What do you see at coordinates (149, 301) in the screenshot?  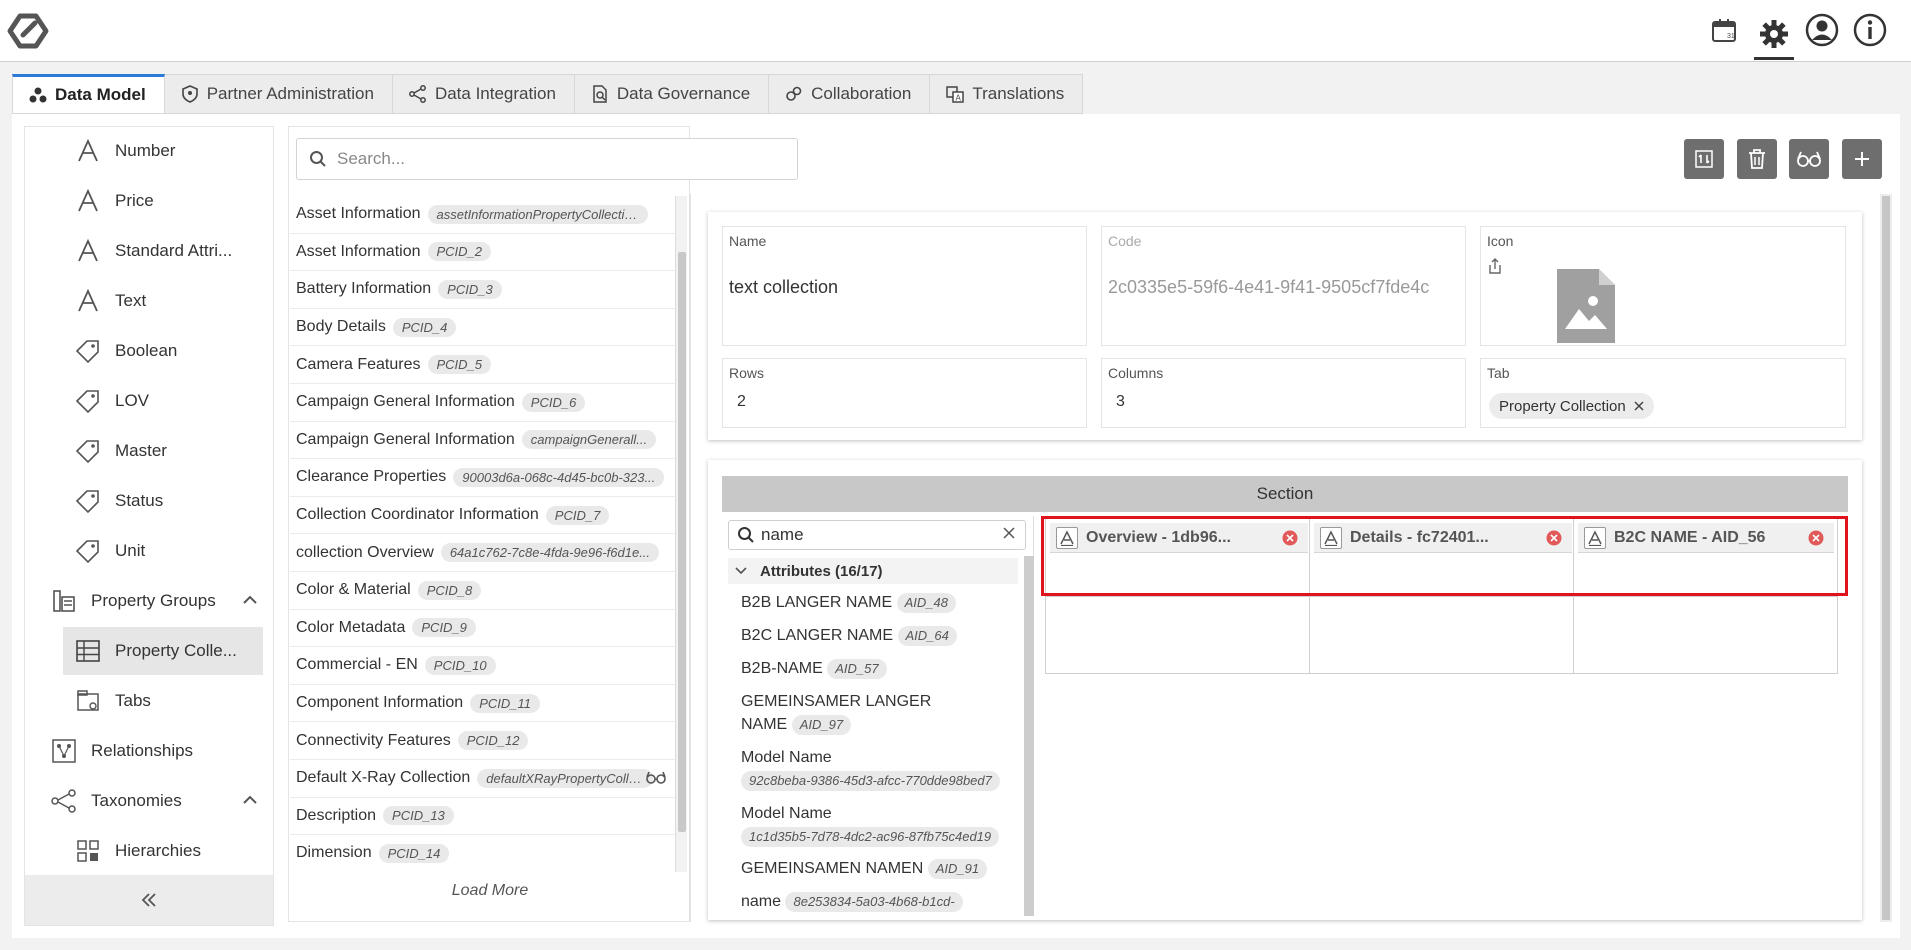 I see `sidebar-item-text: Text` at bounding box center [149, 301].